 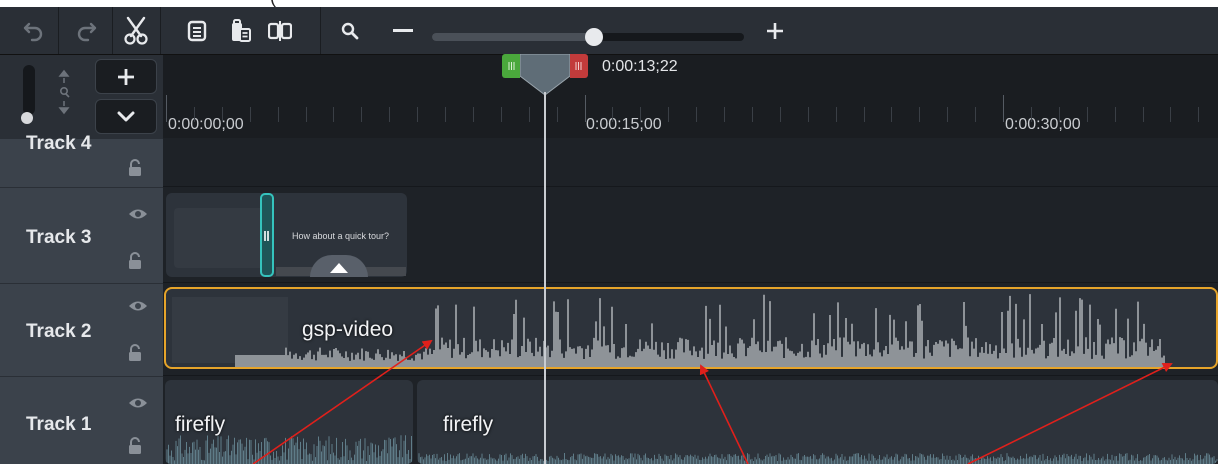 I want to click on zoom-out-icon, so click(x=403, y=30).